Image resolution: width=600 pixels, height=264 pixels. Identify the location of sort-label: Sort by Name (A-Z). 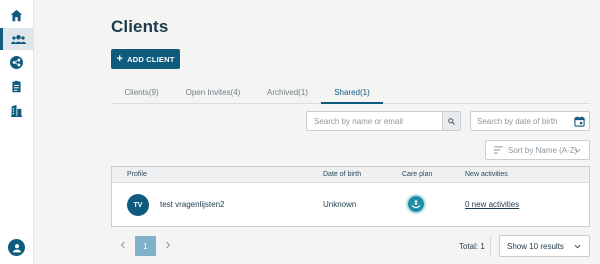
(543, 150).